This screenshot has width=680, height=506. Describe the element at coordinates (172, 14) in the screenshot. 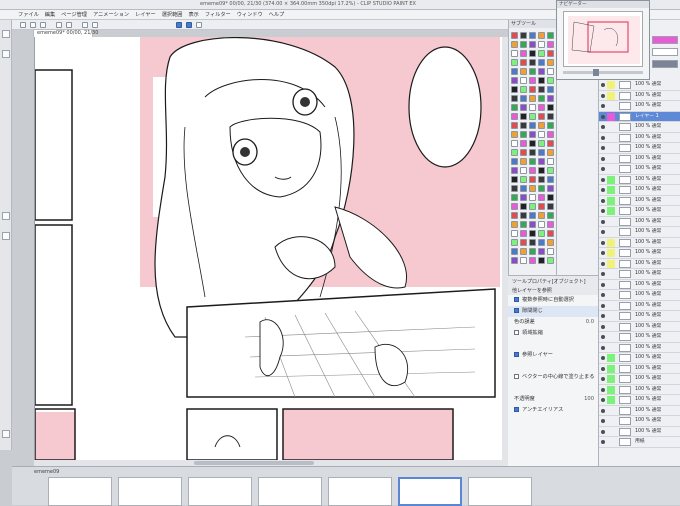

I see `menu-item: 選択範囲` at that location.